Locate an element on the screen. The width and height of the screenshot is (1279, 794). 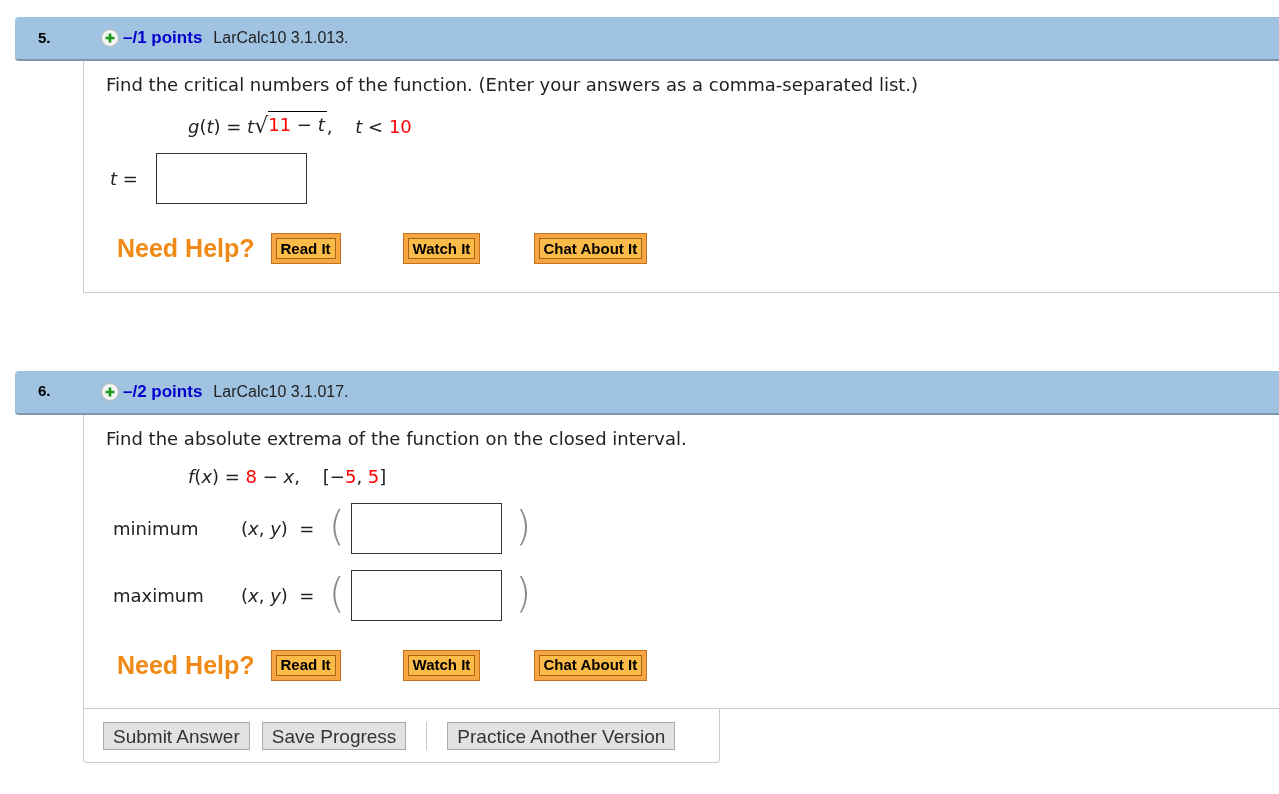
question-number: 6. is located at coordinates (45, 391).